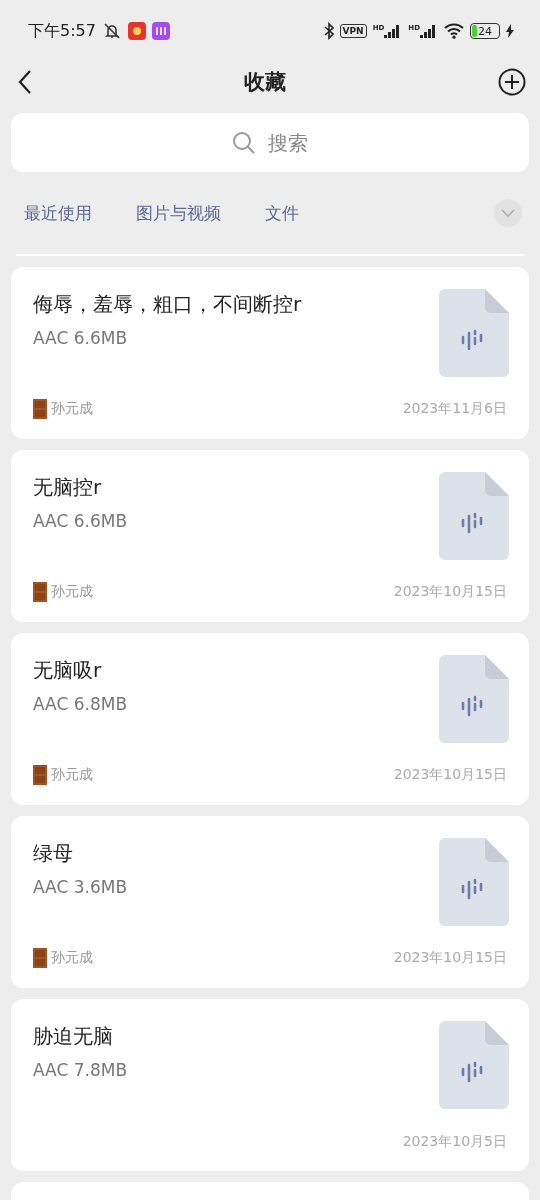  I want to click on search-field: 搜索, so click(270, 142).